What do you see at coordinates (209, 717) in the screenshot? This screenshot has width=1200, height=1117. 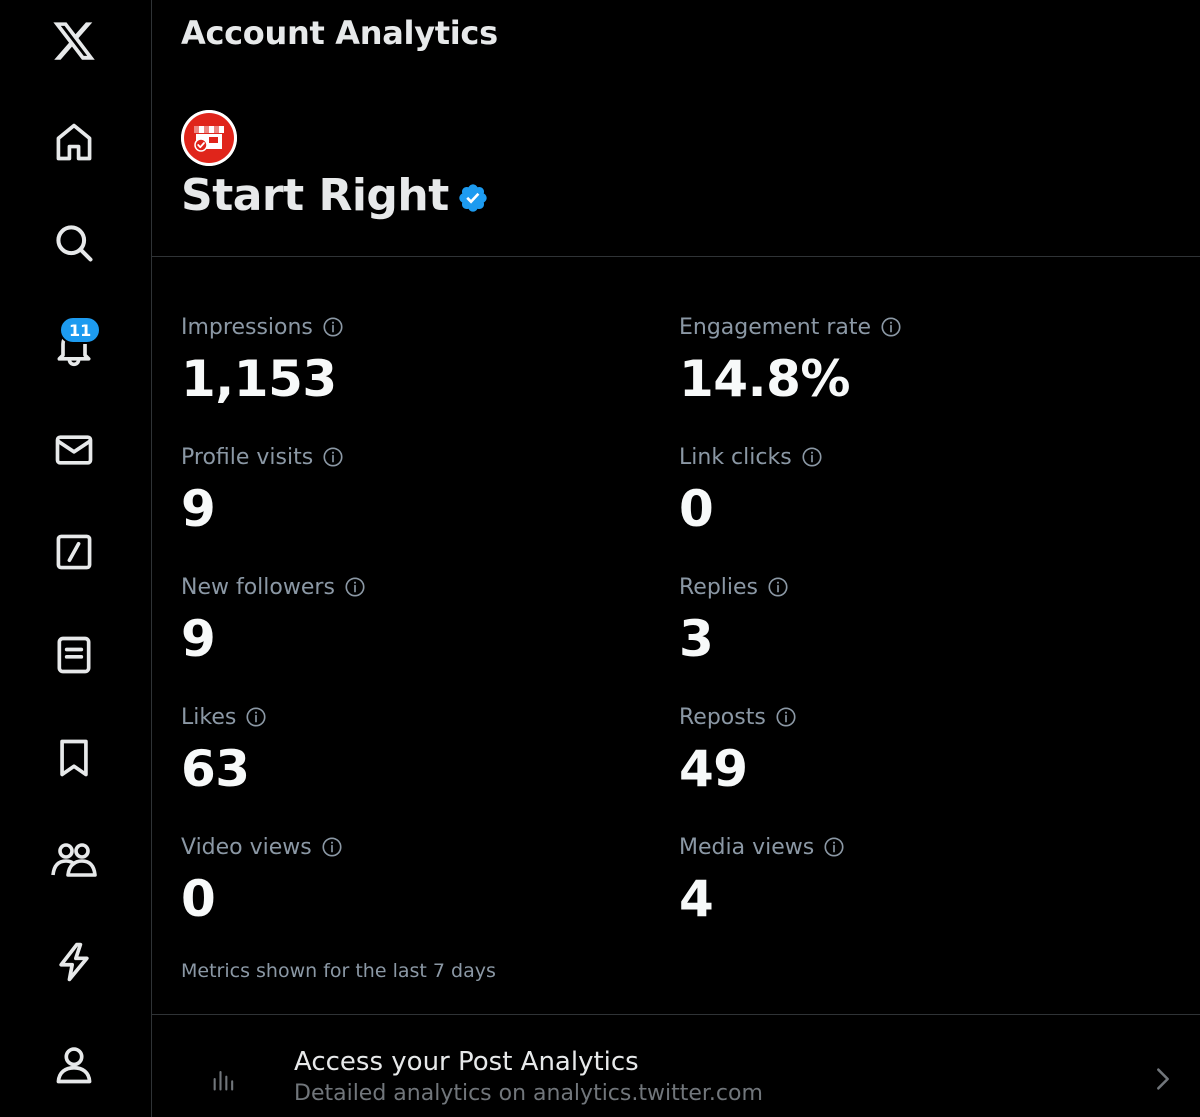 I see `metric-label: Likes` at bounding box center [209, 717].